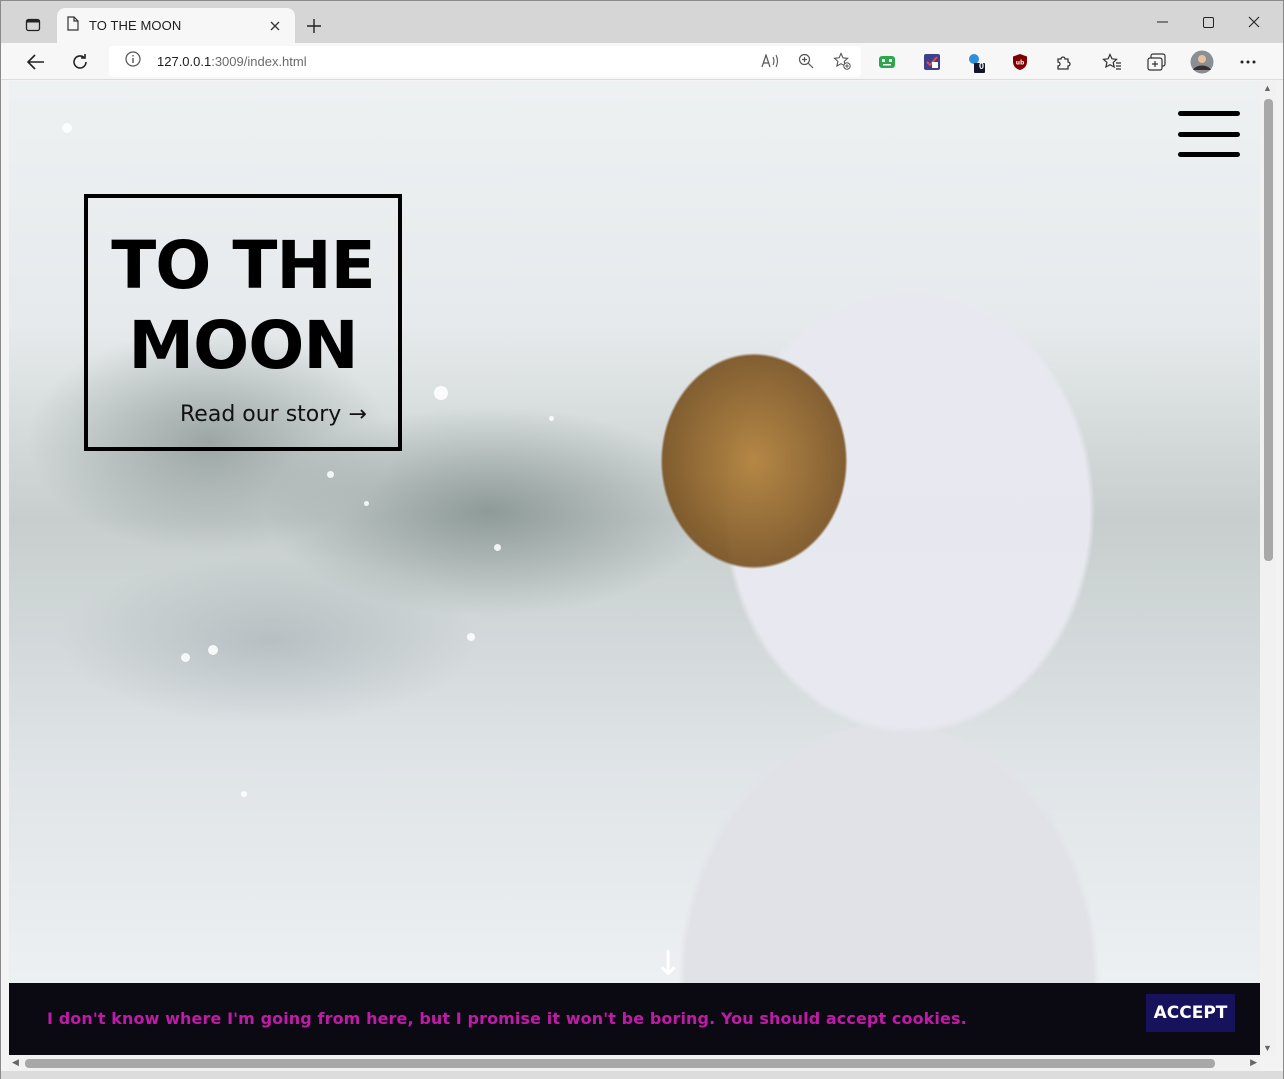  I want to click on site-info-icon, so click(133, 61).